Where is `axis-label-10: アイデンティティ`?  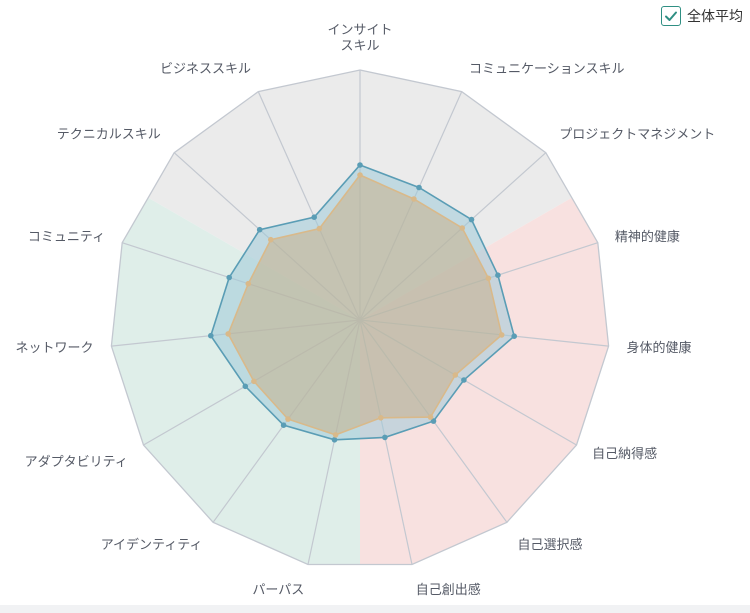
axis-label-10: アイデンティティ is located at coordinates (152, 545).